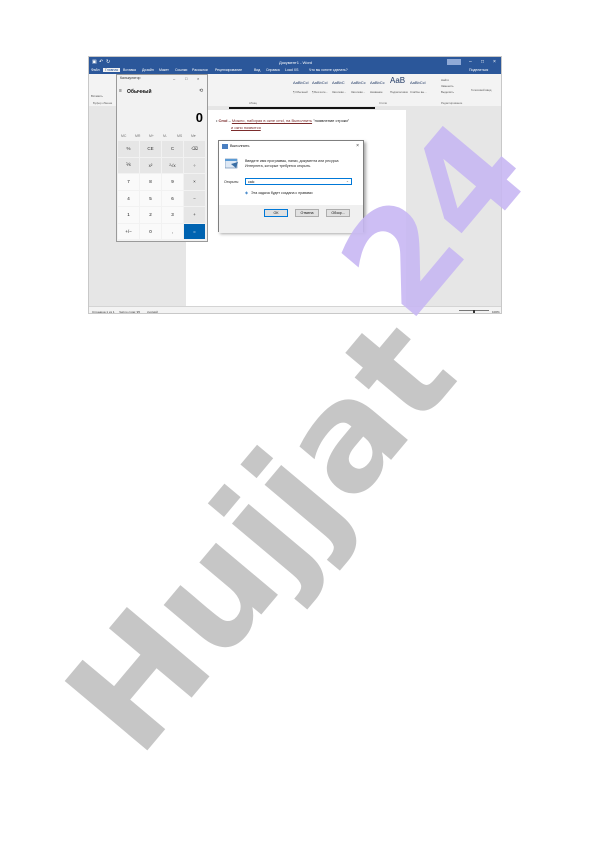 This screenshot has height=842, width=596. Describe the element at coordinates (199, 117) in the screenshot. I see `calculator-display: 0` at that location.